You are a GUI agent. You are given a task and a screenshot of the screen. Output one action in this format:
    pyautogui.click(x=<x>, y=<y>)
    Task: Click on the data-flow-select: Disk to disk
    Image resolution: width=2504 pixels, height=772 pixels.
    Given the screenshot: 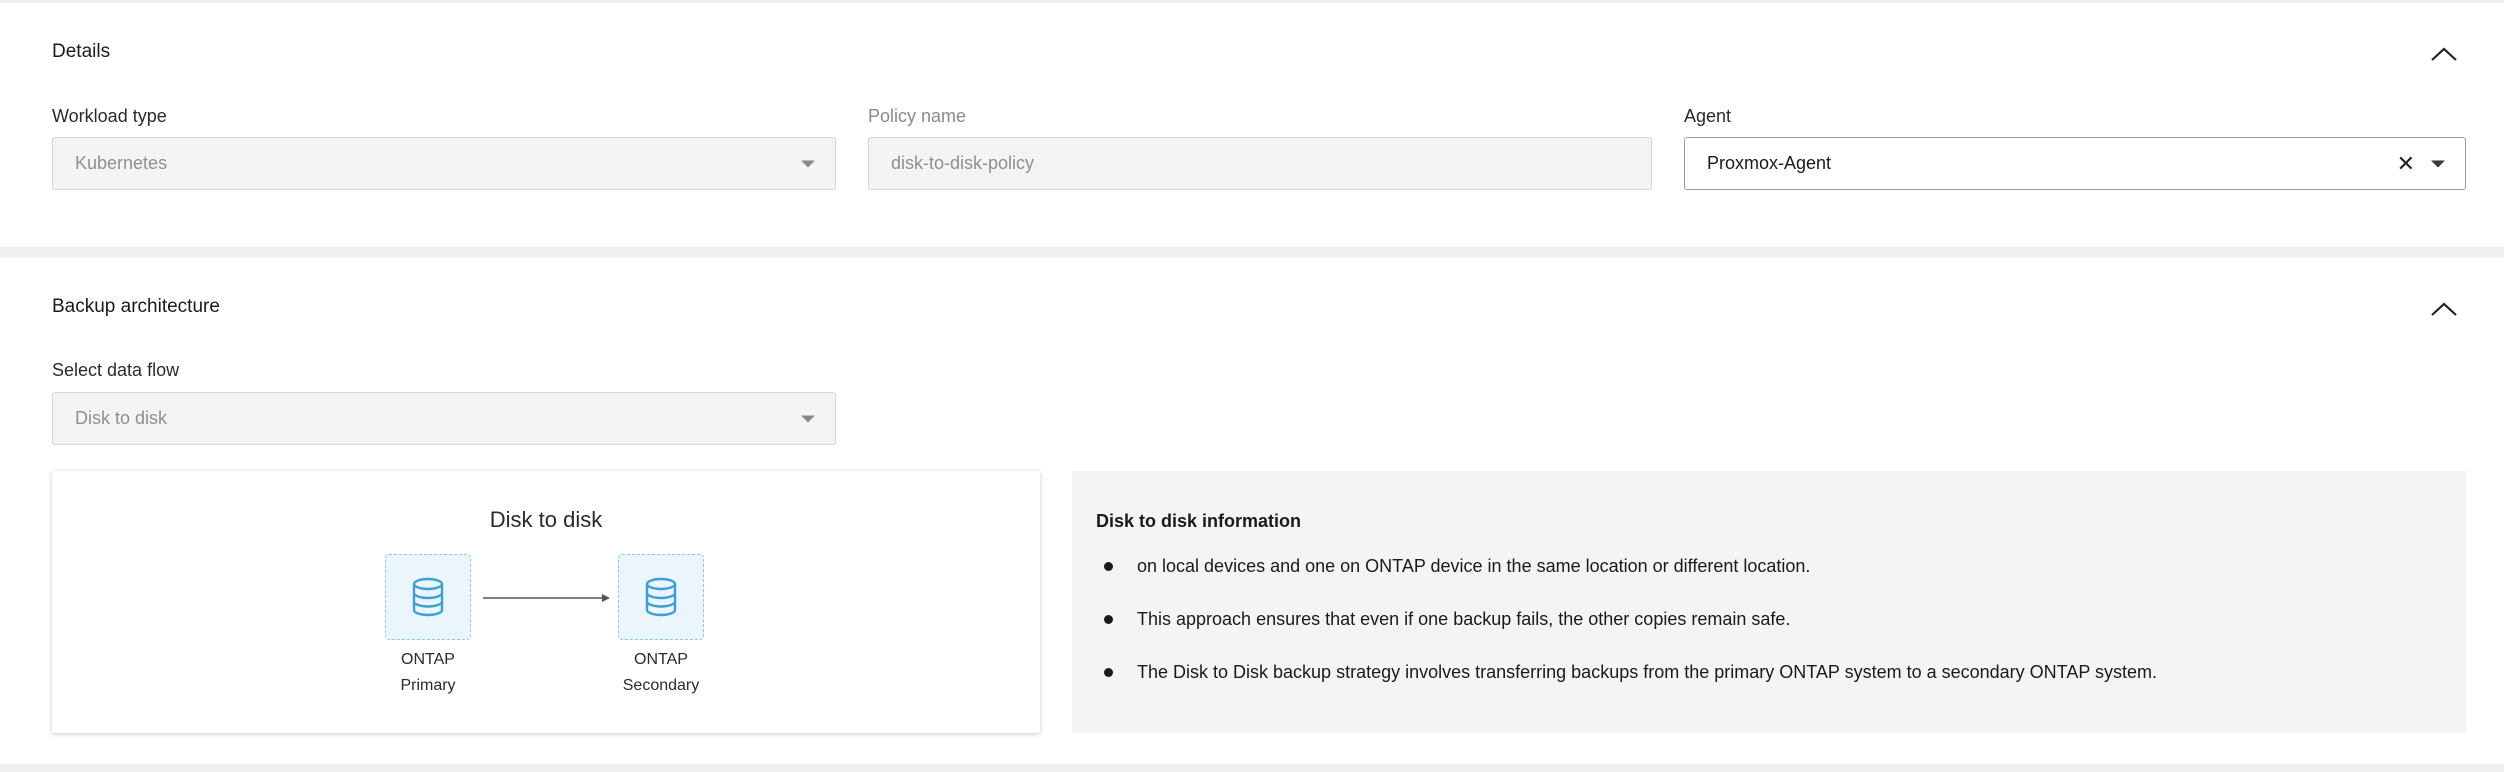 What is the action you would take?
    pyautogui.click(x=444, y=418)
    